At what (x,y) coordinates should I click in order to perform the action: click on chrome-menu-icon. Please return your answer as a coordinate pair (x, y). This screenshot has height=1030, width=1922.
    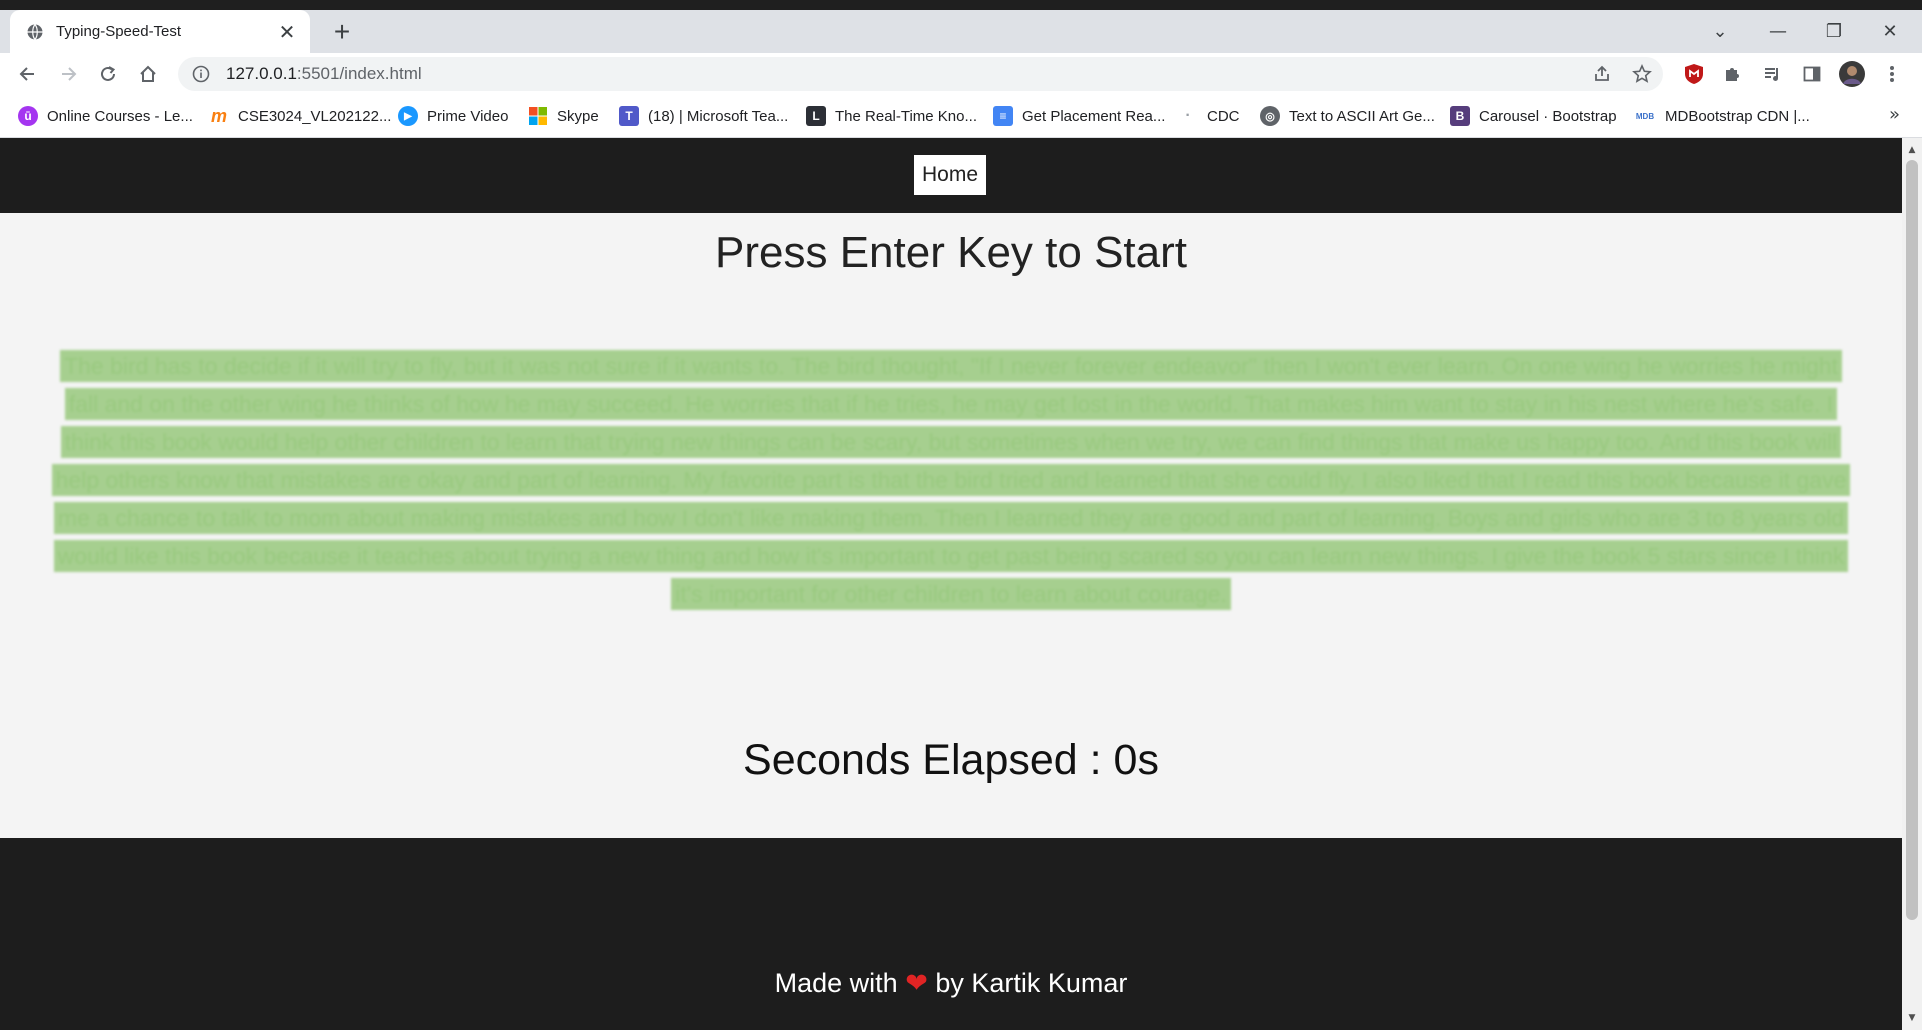
    Looking at the image, I should click on (1892, 74).